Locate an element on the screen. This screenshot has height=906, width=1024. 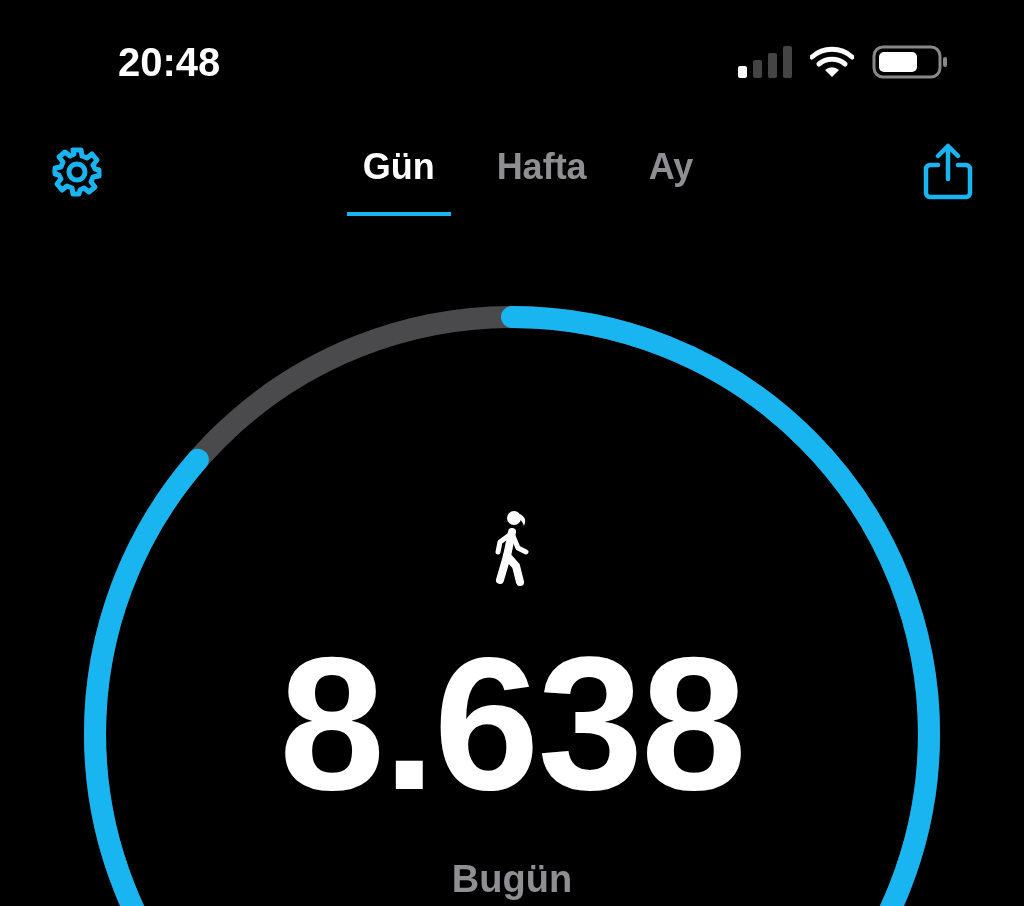
share-icon is located at coordinates (948, 172).